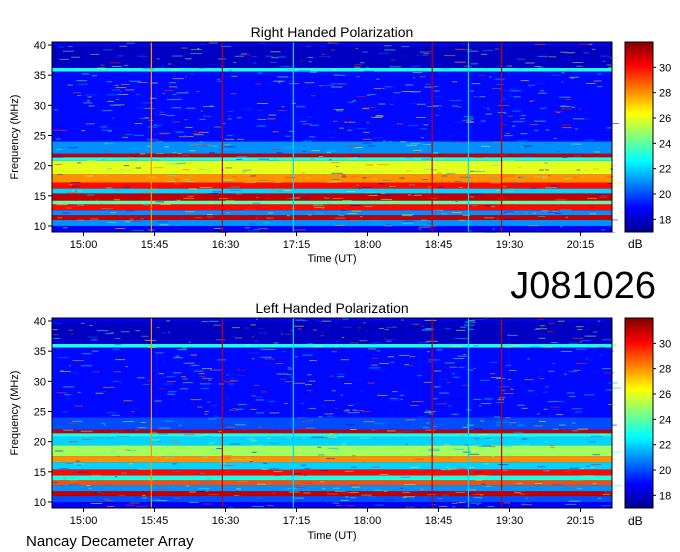 Image resolution: width=680 pixels, height=552 pixels. What do you see at coordinates (439, 521) in the screenshot?
I see `x-tick-label: 18:45` at bounding box center [439, 521].